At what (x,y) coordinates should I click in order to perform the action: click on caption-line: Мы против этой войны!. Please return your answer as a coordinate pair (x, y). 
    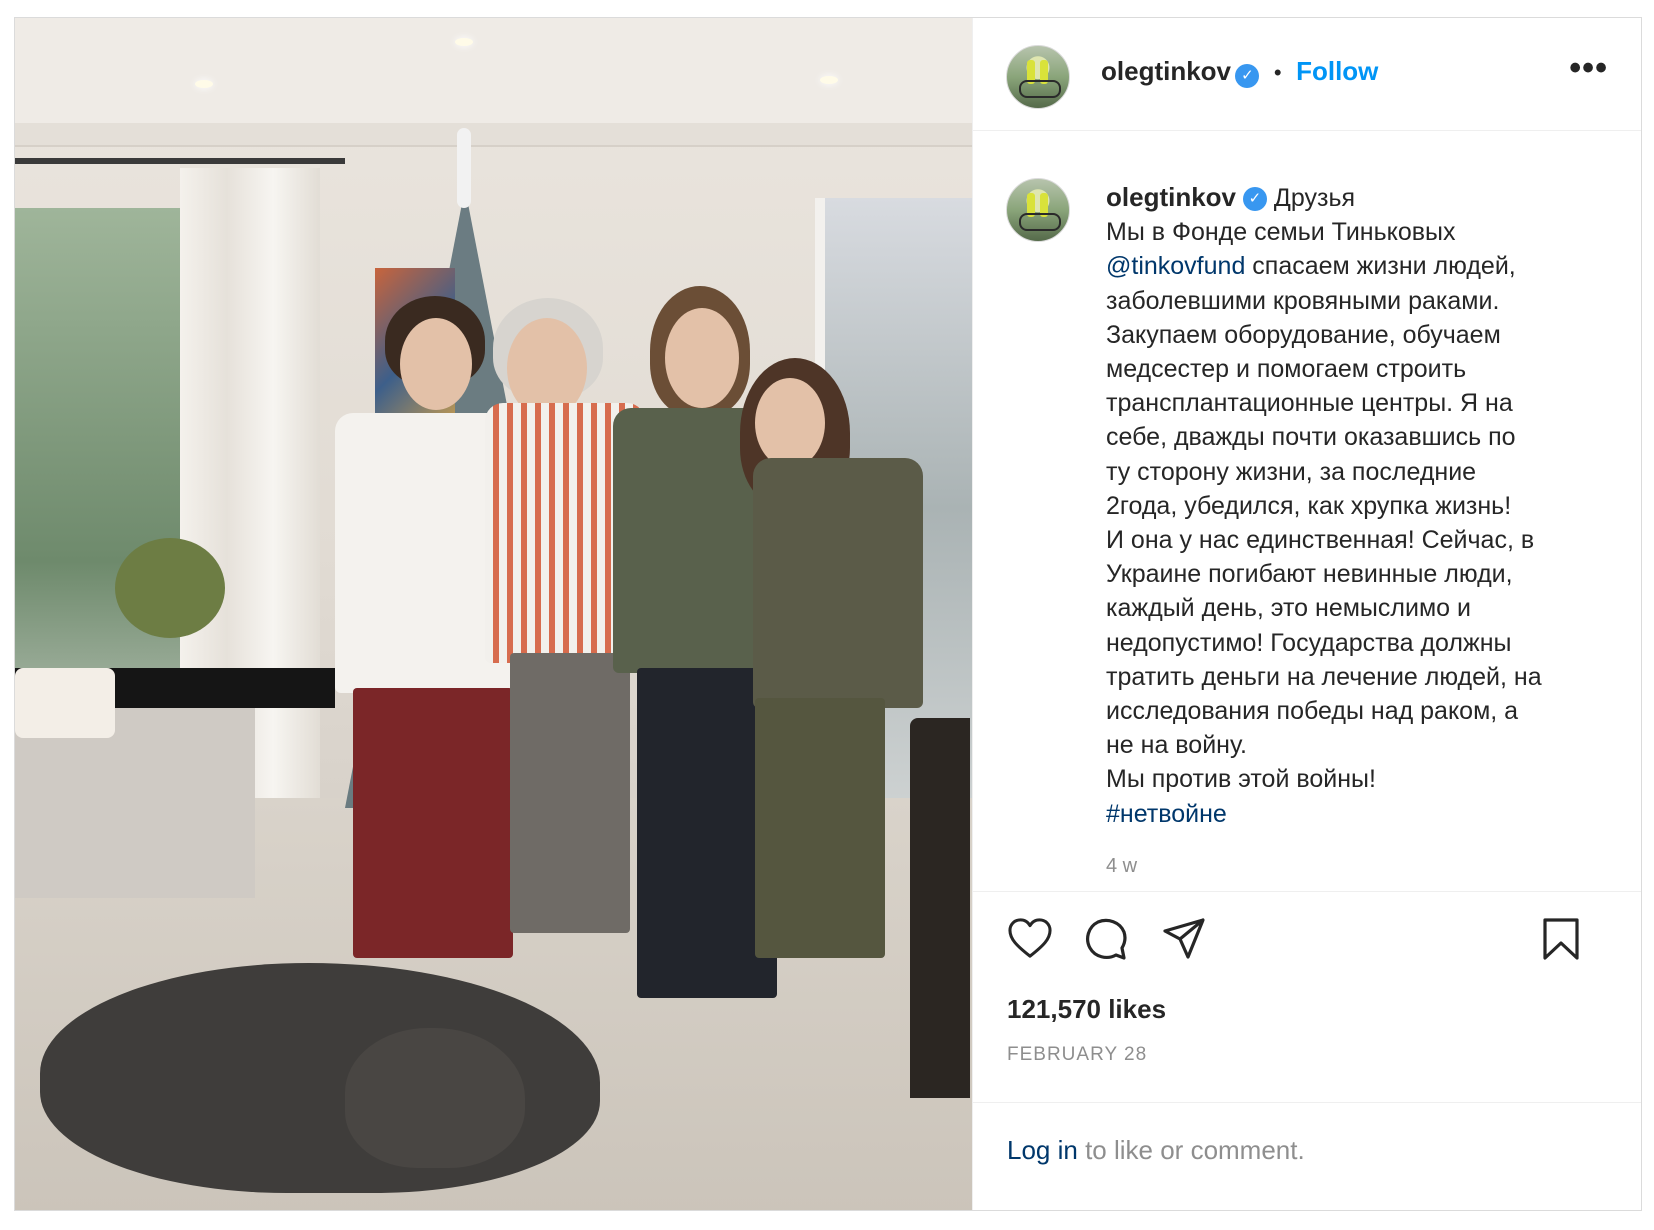
    Looking at the image, I should click on (1241, 779).